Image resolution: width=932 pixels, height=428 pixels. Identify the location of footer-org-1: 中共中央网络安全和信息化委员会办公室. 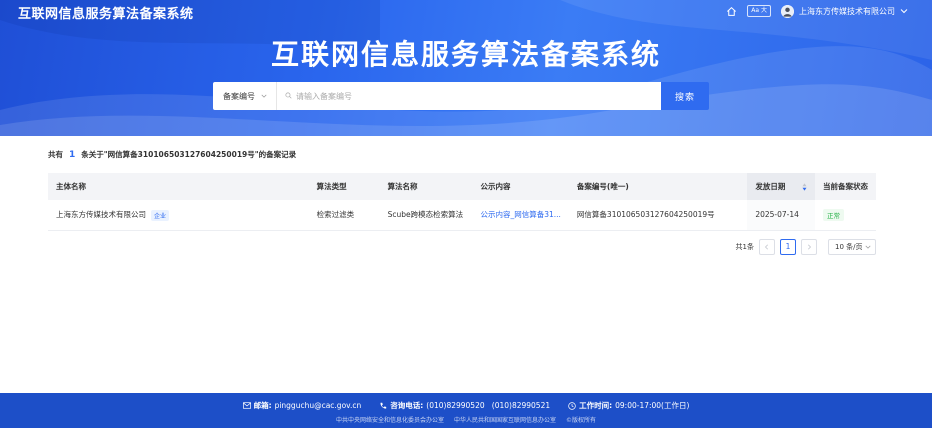
(389, 420).